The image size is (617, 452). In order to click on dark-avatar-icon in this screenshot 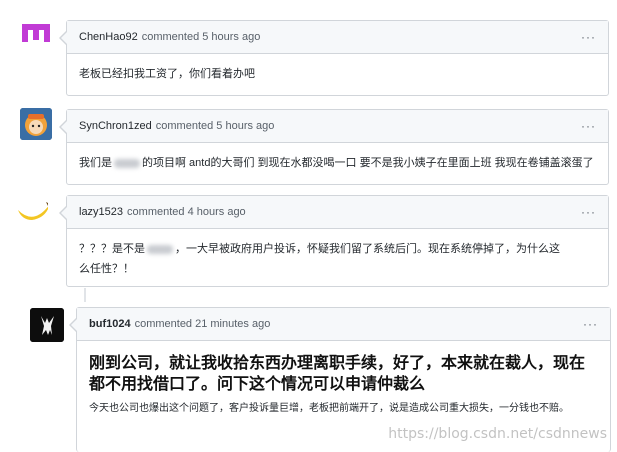, I will do `click(47, 325)`.